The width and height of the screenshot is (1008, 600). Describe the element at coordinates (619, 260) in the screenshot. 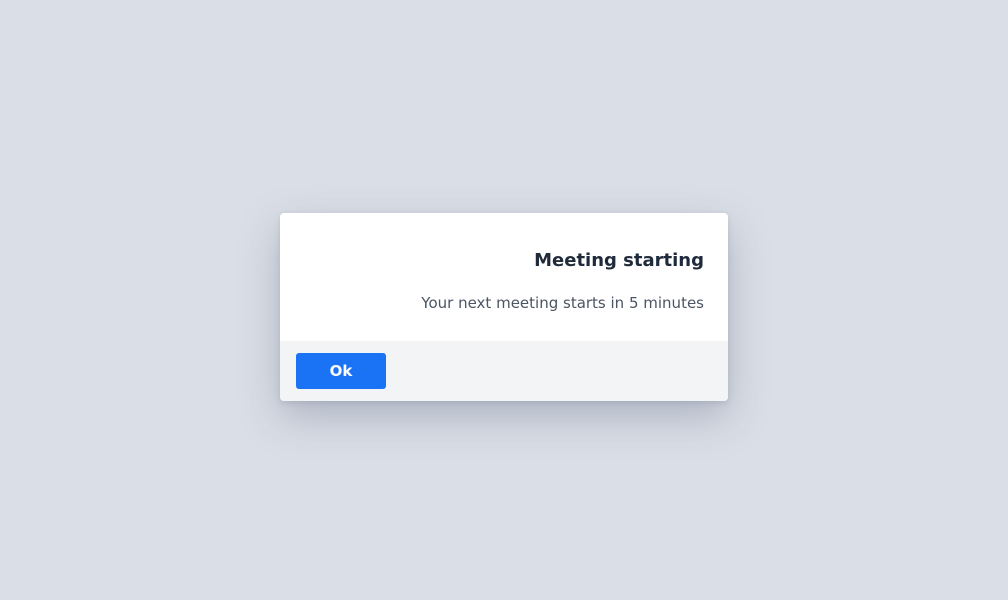

I see `dialog-title: Meeting starting` at that location.